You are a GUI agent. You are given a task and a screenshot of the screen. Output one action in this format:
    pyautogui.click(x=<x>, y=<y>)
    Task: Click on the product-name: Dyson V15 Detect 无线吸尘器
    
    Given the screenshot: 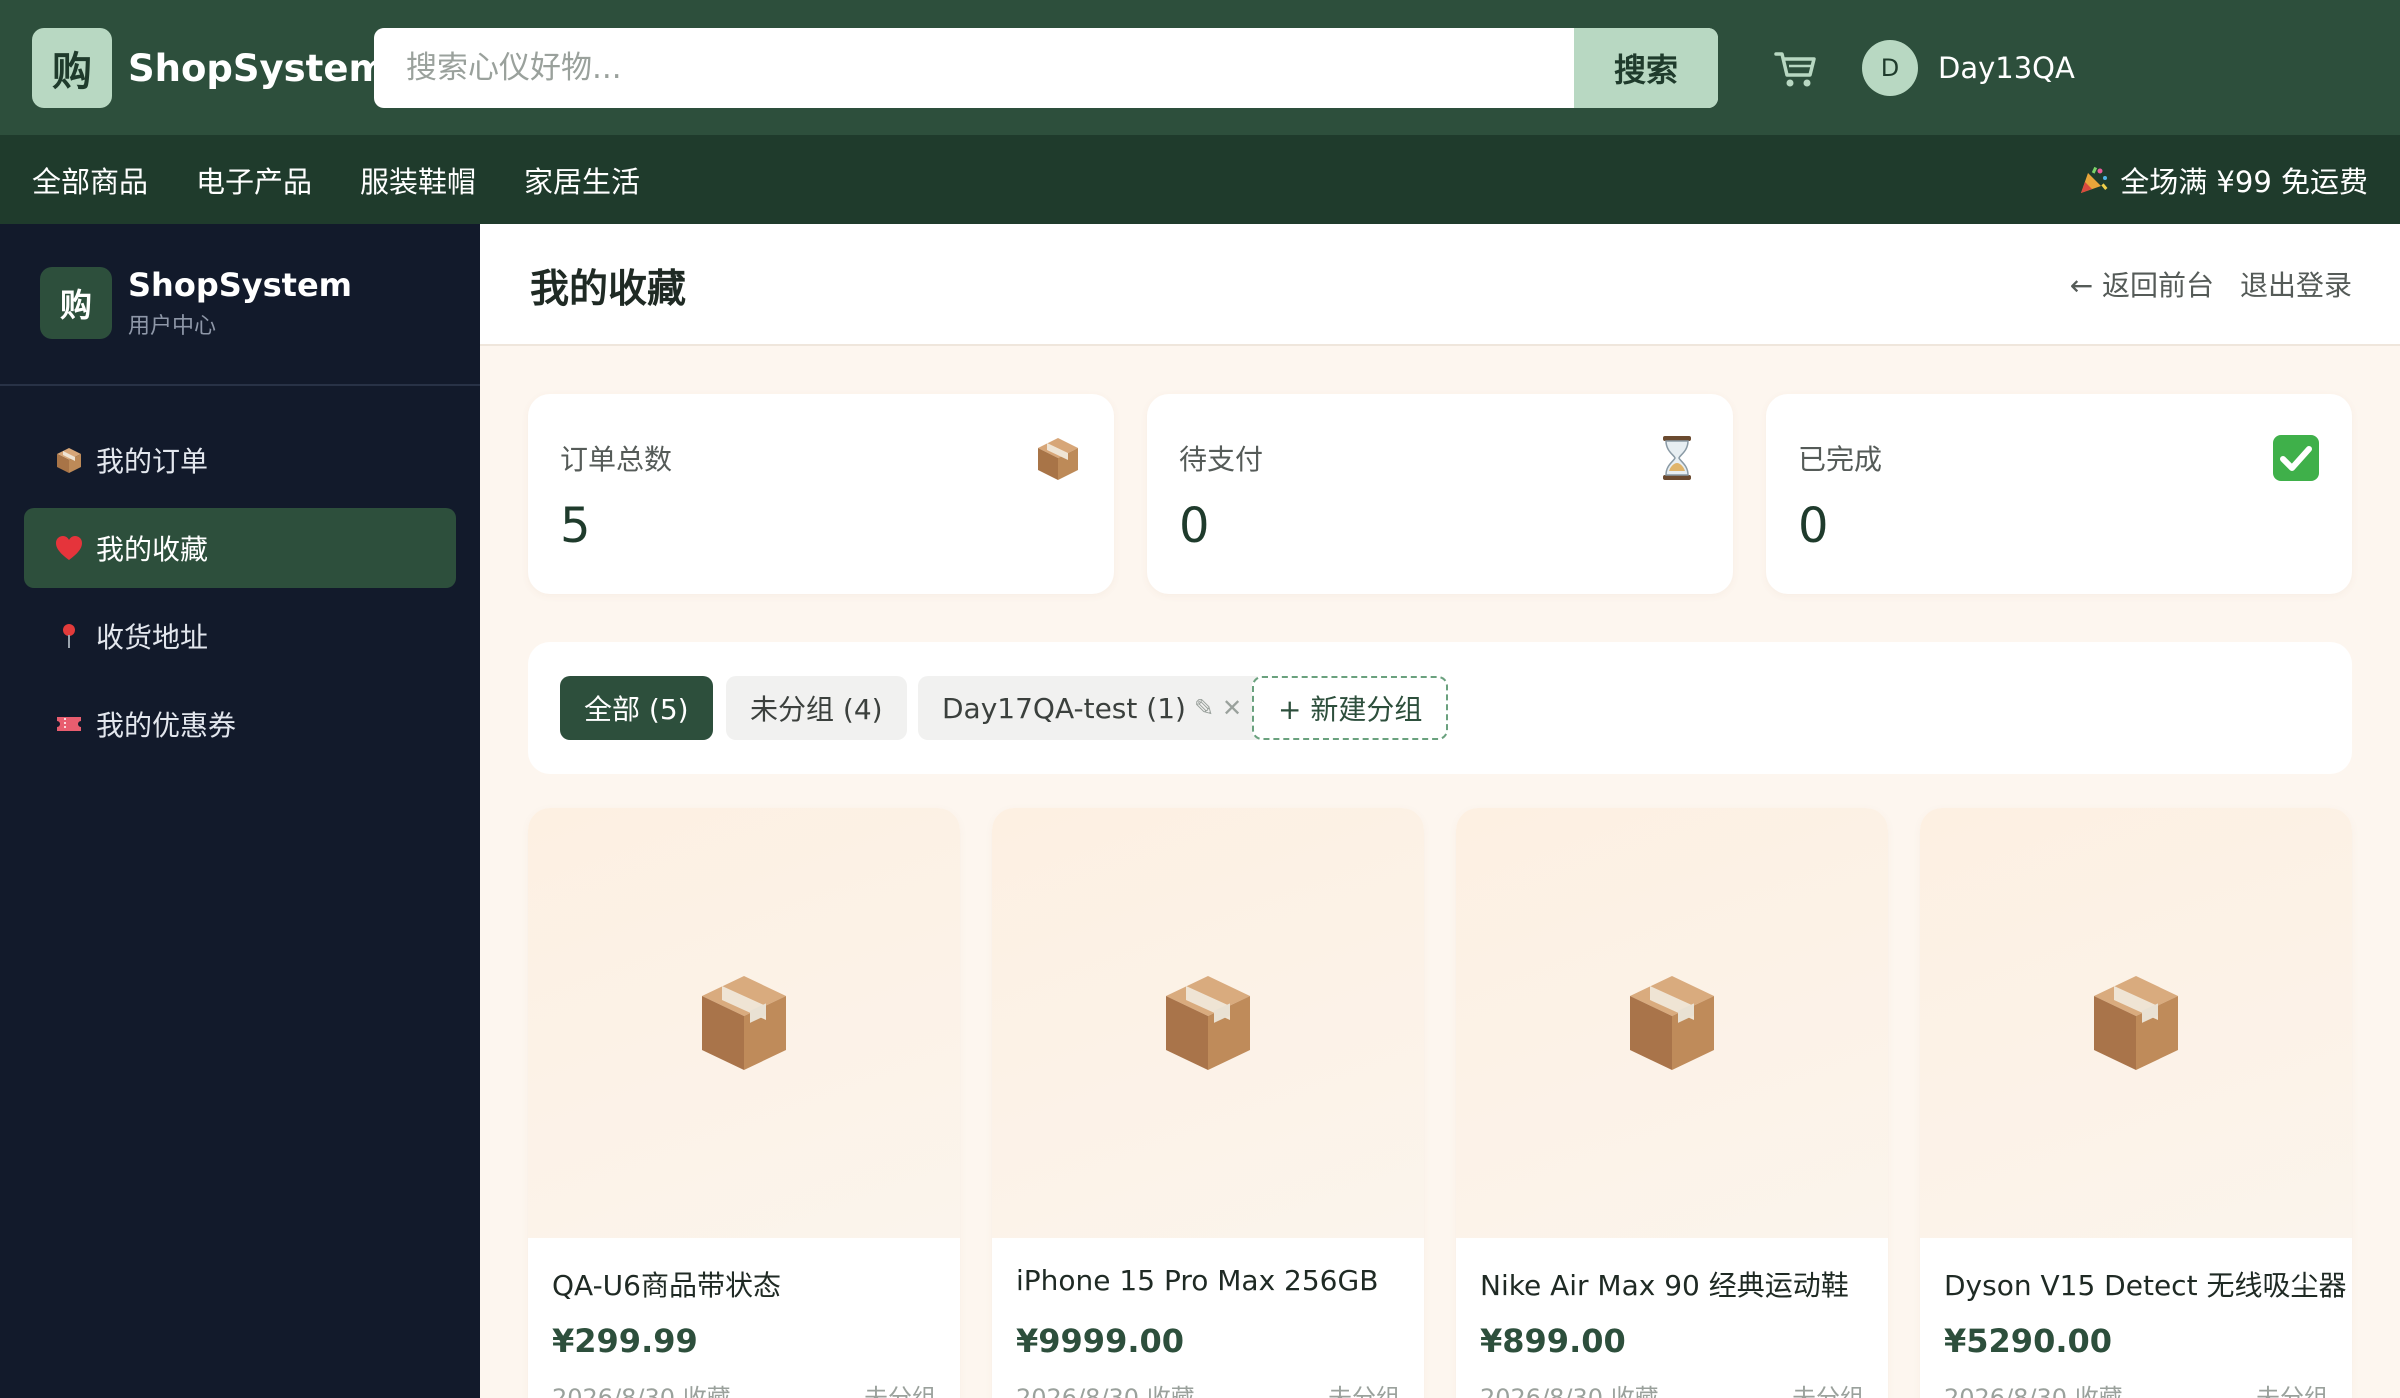 What is the action you would take?
    pyautogui.click(x=2145, y=1284)
    